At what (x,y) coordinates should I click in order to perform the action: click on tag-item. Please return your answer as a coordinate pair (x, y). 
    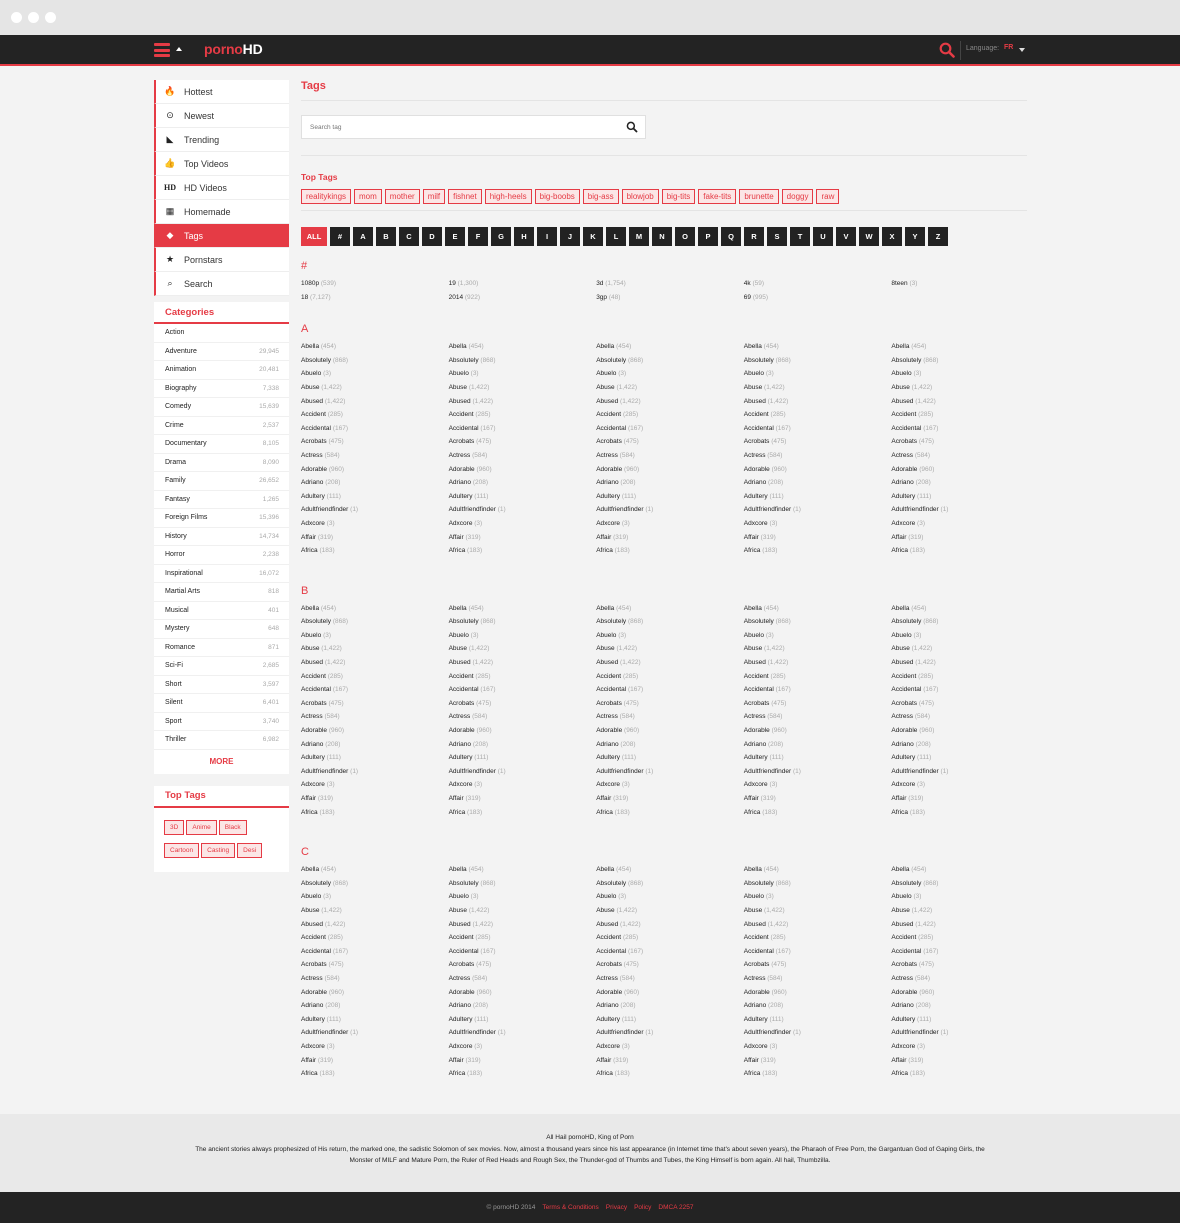
    Looking at the image, I should click on (965, 301).